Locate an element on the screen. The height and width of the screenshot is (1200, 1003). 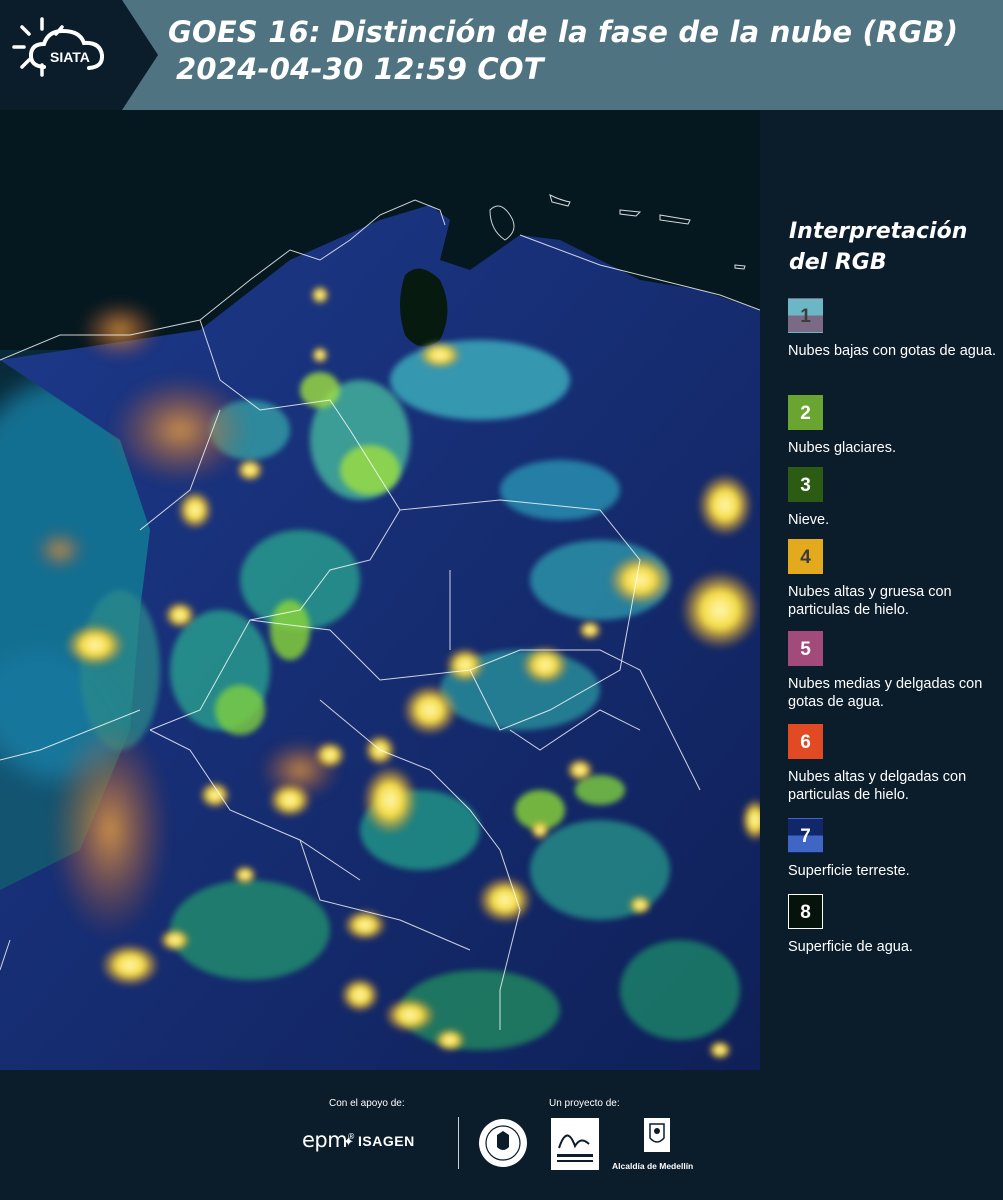
legend-swatch-1: 1 is located at coordinates (805, 315).